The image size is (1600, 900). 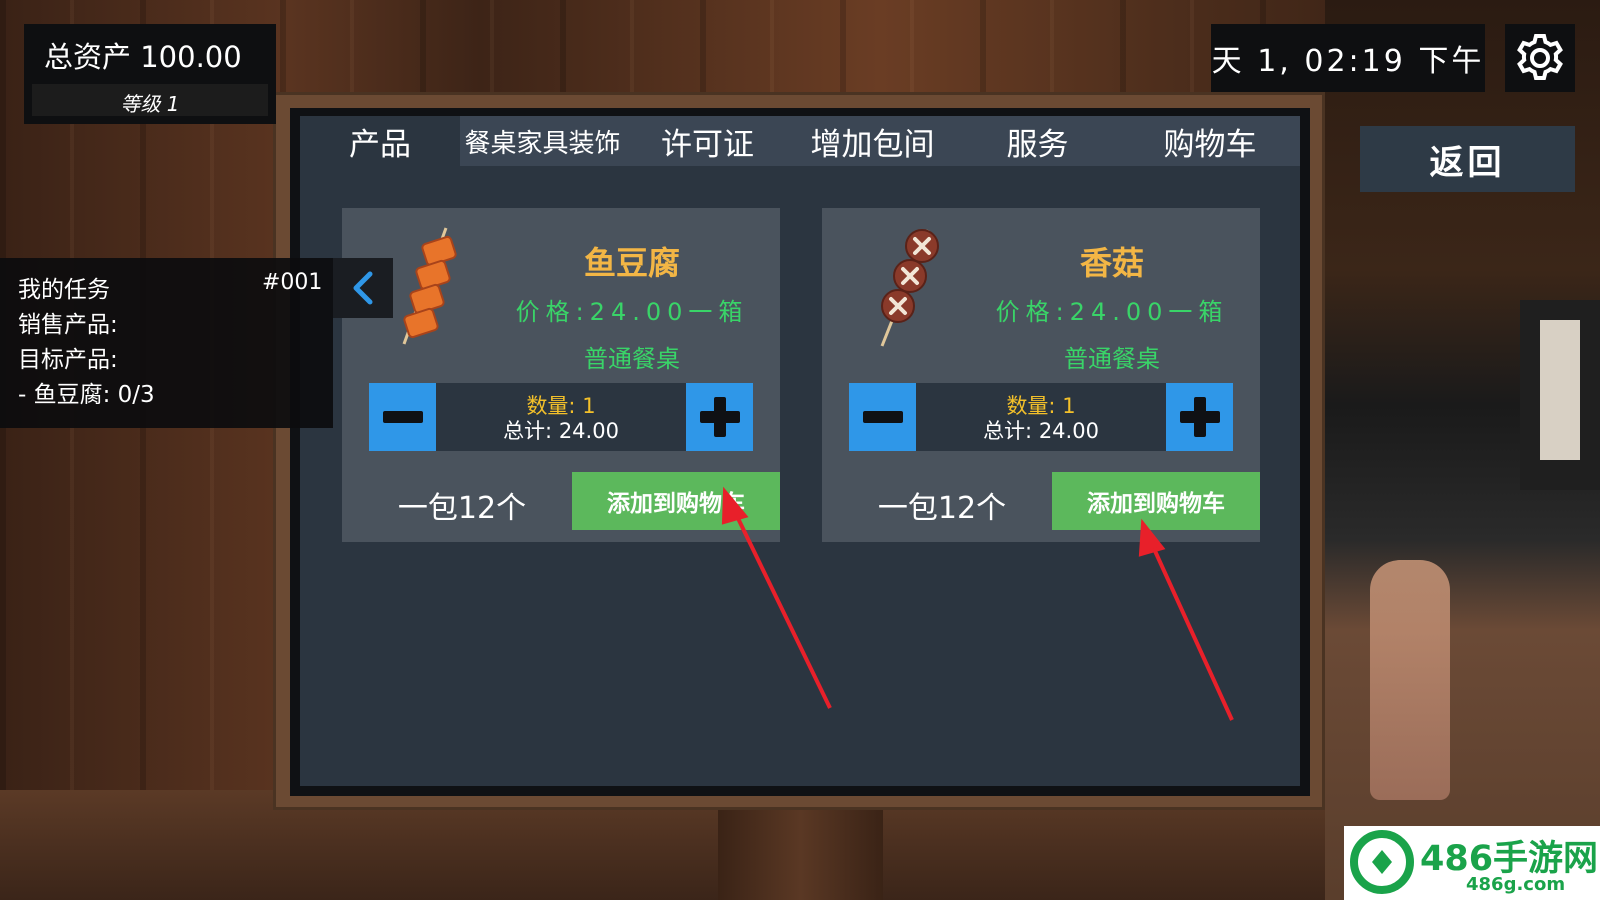 What do you see at coordinates (707, 141) in the screenshot?
I see `tab-license: 许可证` at bounding box center [707, 141].